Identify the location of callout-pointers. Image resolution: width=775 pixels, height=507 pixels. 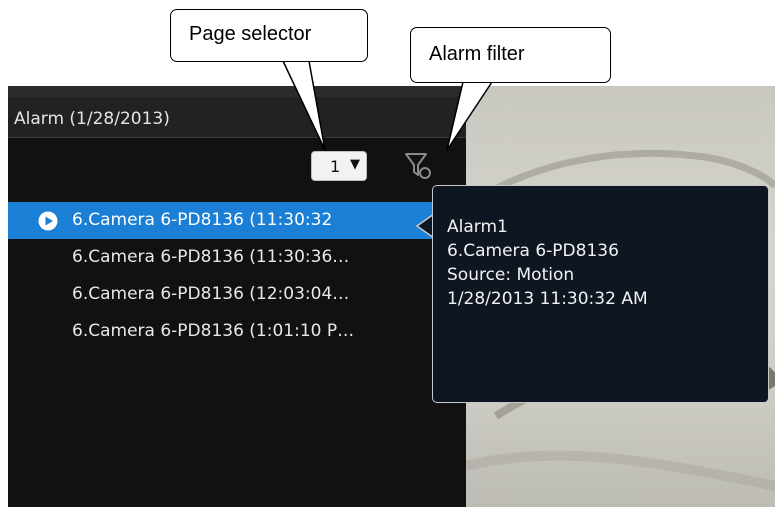
(387, 105).